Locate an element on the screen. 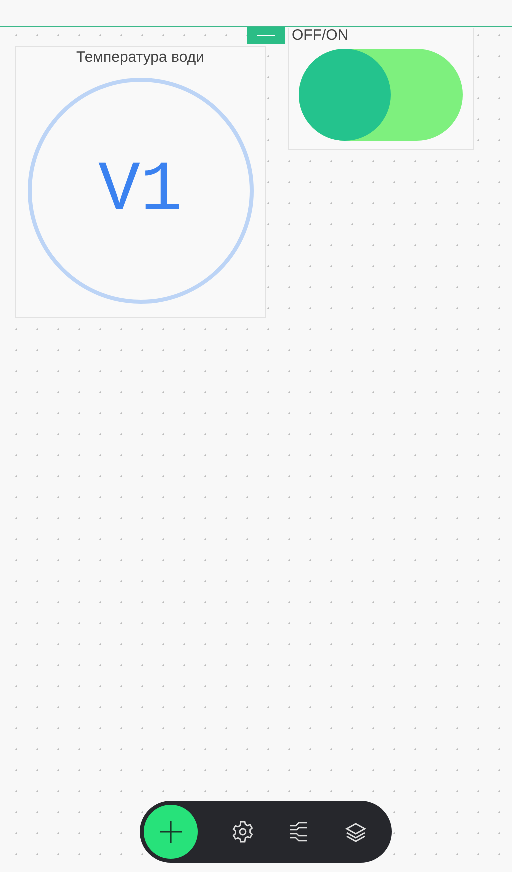 The width and height of the screenshot is (512, 872). gauge-value: V1 is located at coordinates (140, 191).